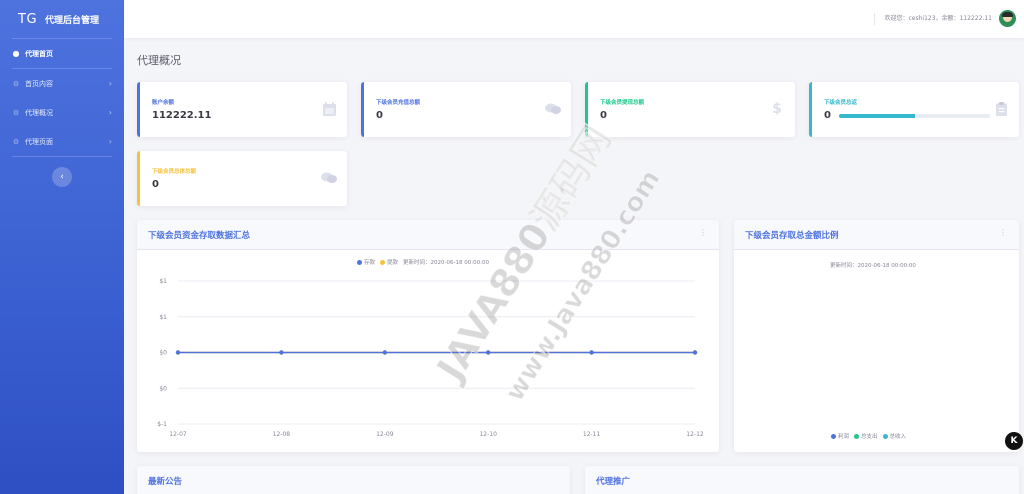  Describe the element at coordinates (39, 141) in the screenshot. I see `sidebar-item-label: 代理页面` at that location.